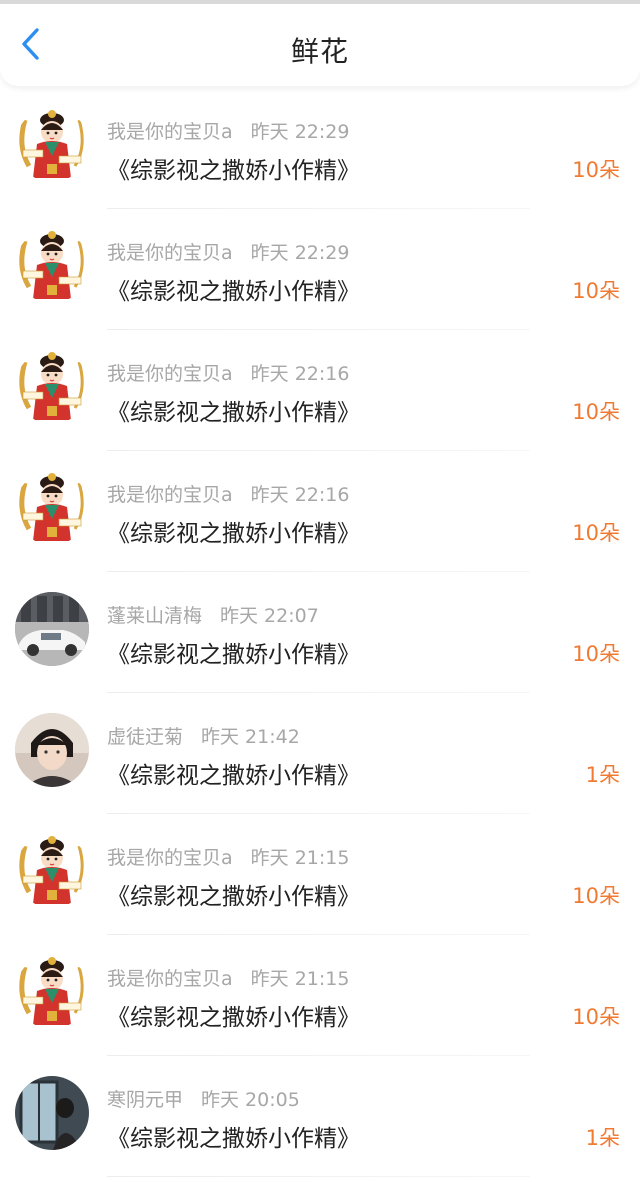  I want to click on portrait-photo-avatar, so click(52, 750).